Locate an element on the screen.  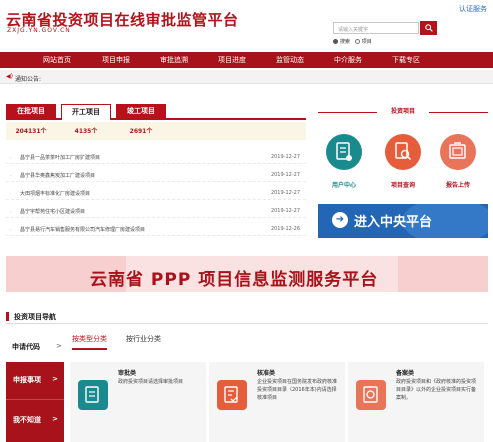
ppp-banner: 云南省 PPP 项目信息监测服务平台 is located at coordinates (247, 274).